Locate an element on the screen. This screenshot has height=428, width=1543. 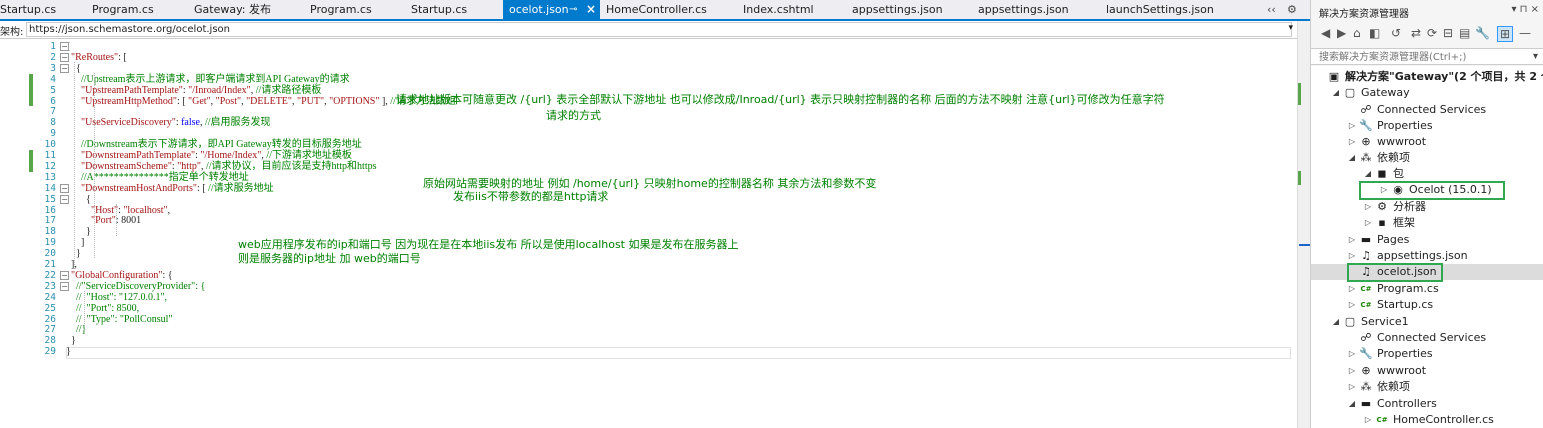
search-options-icon: ▾ is located at coordinates (1535, 56).